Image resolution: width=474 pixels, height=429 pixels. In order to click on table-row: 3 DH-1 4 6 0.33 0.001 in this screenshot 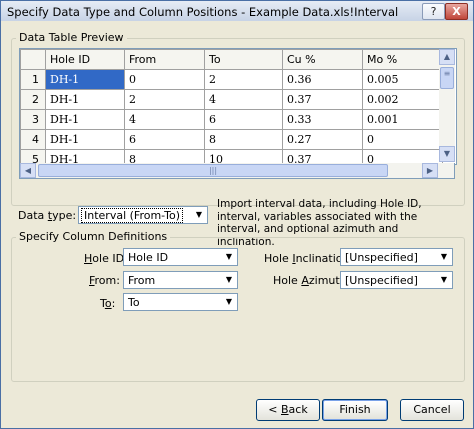, I will do `click(231, 119)`.